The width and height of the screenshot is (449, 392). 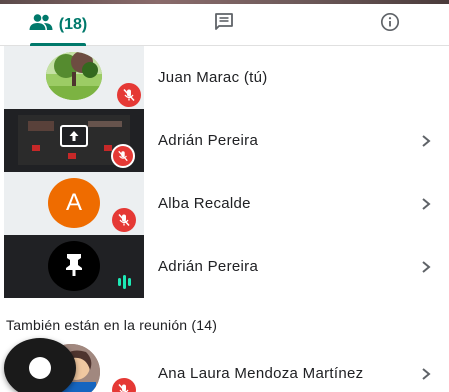 I want to click on section-title: También están en la reunión (14), so click(x=112, y=325).